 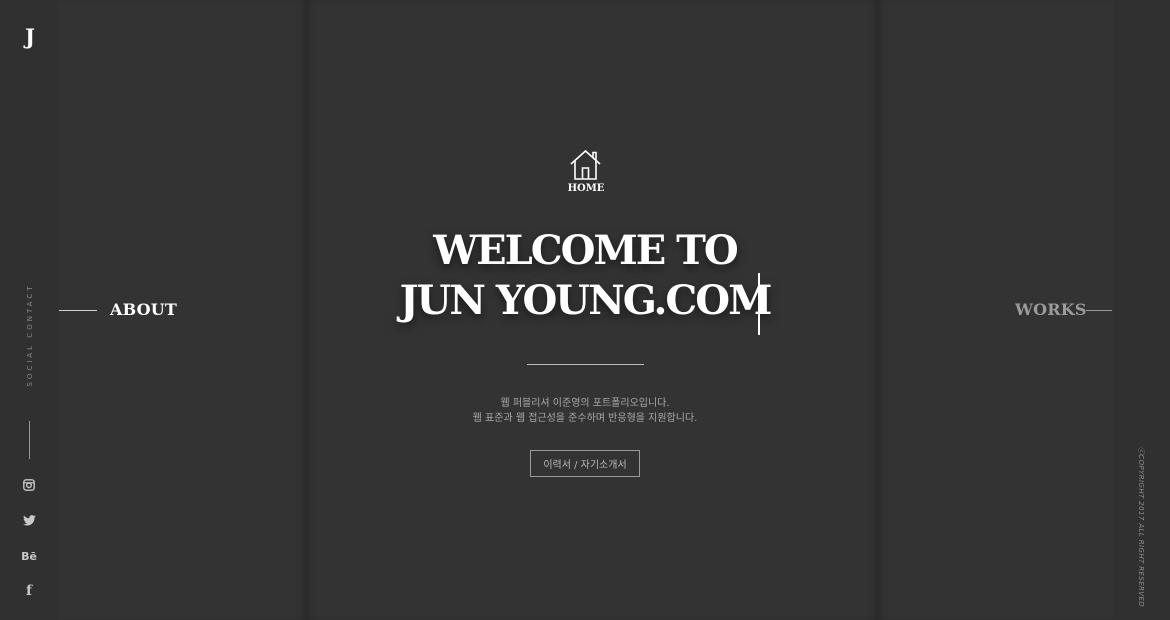 I want to click on social-contact-label: SOCIAL CONTACT, so click(x=30, y=335).